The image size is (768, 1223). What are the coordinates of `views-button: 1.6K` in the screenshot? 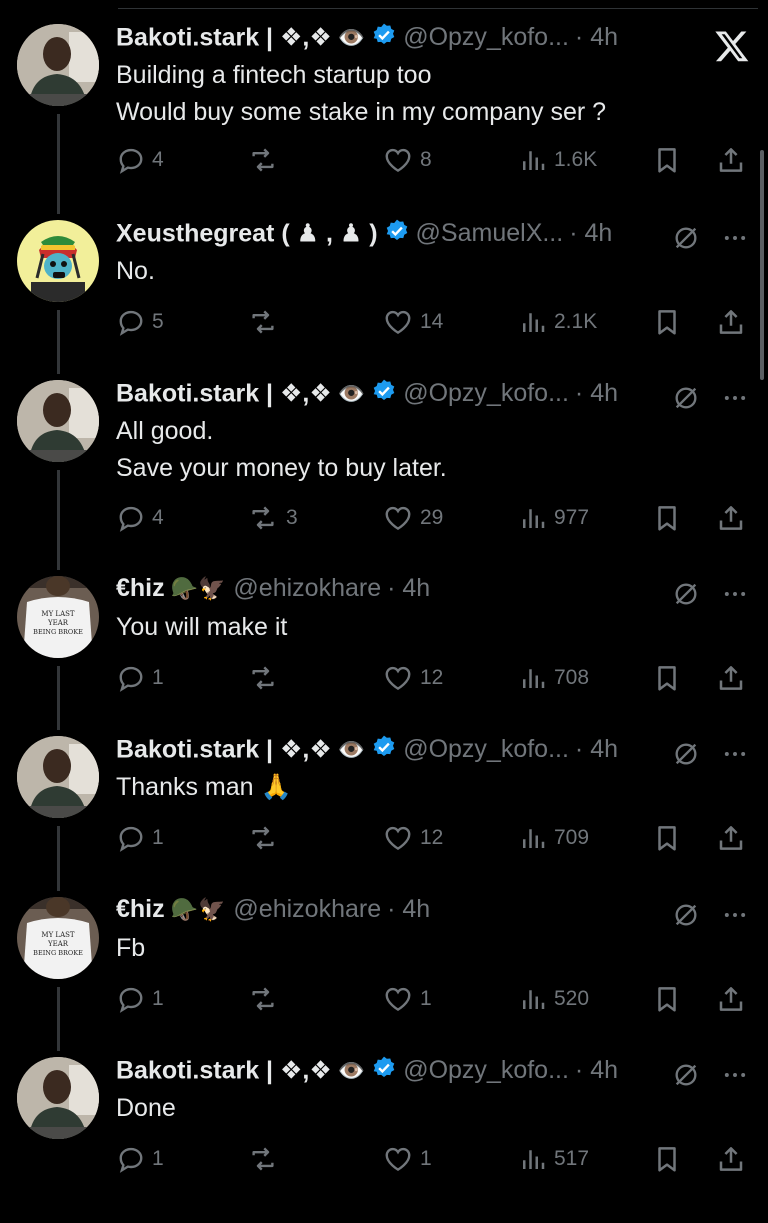 It's located at (557, 160).